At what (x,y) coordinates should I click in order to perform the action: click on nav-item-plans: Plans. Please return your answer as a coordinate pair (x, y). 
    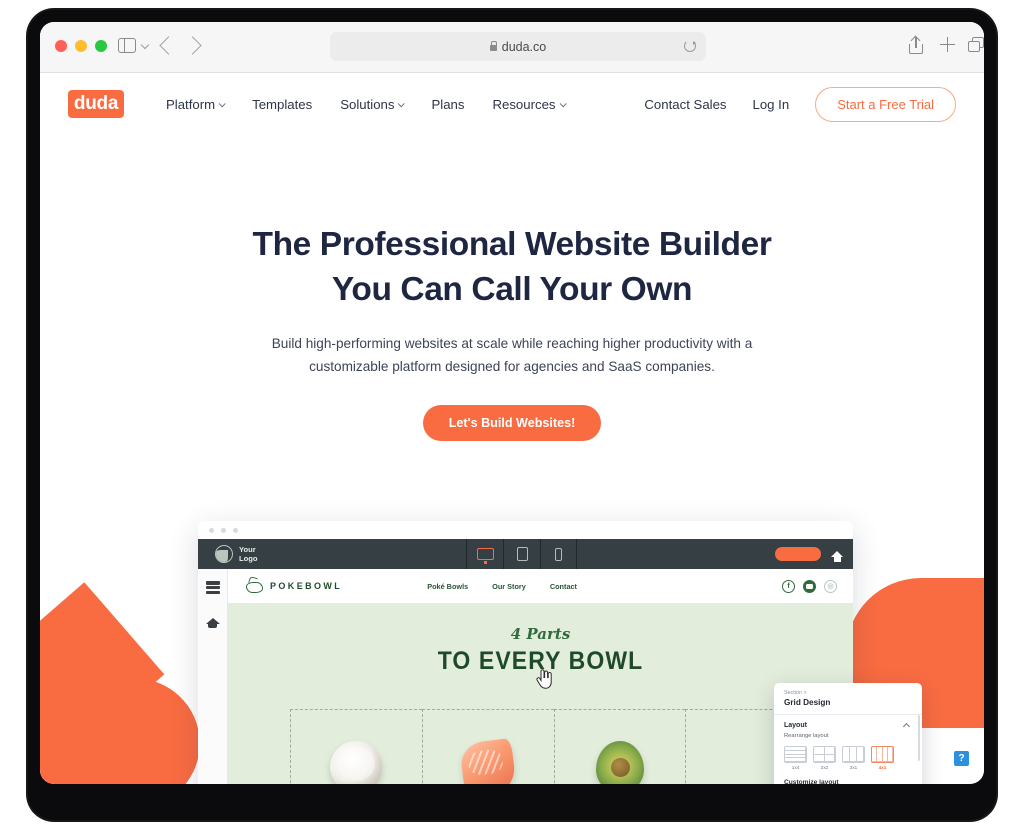
    Looking at the image, I should click on (447, 104).